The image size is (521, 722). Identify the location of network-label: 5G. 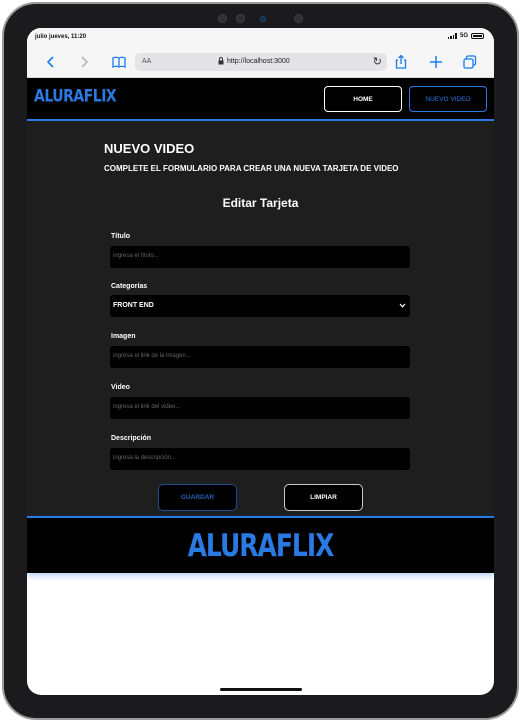
(463, 36).